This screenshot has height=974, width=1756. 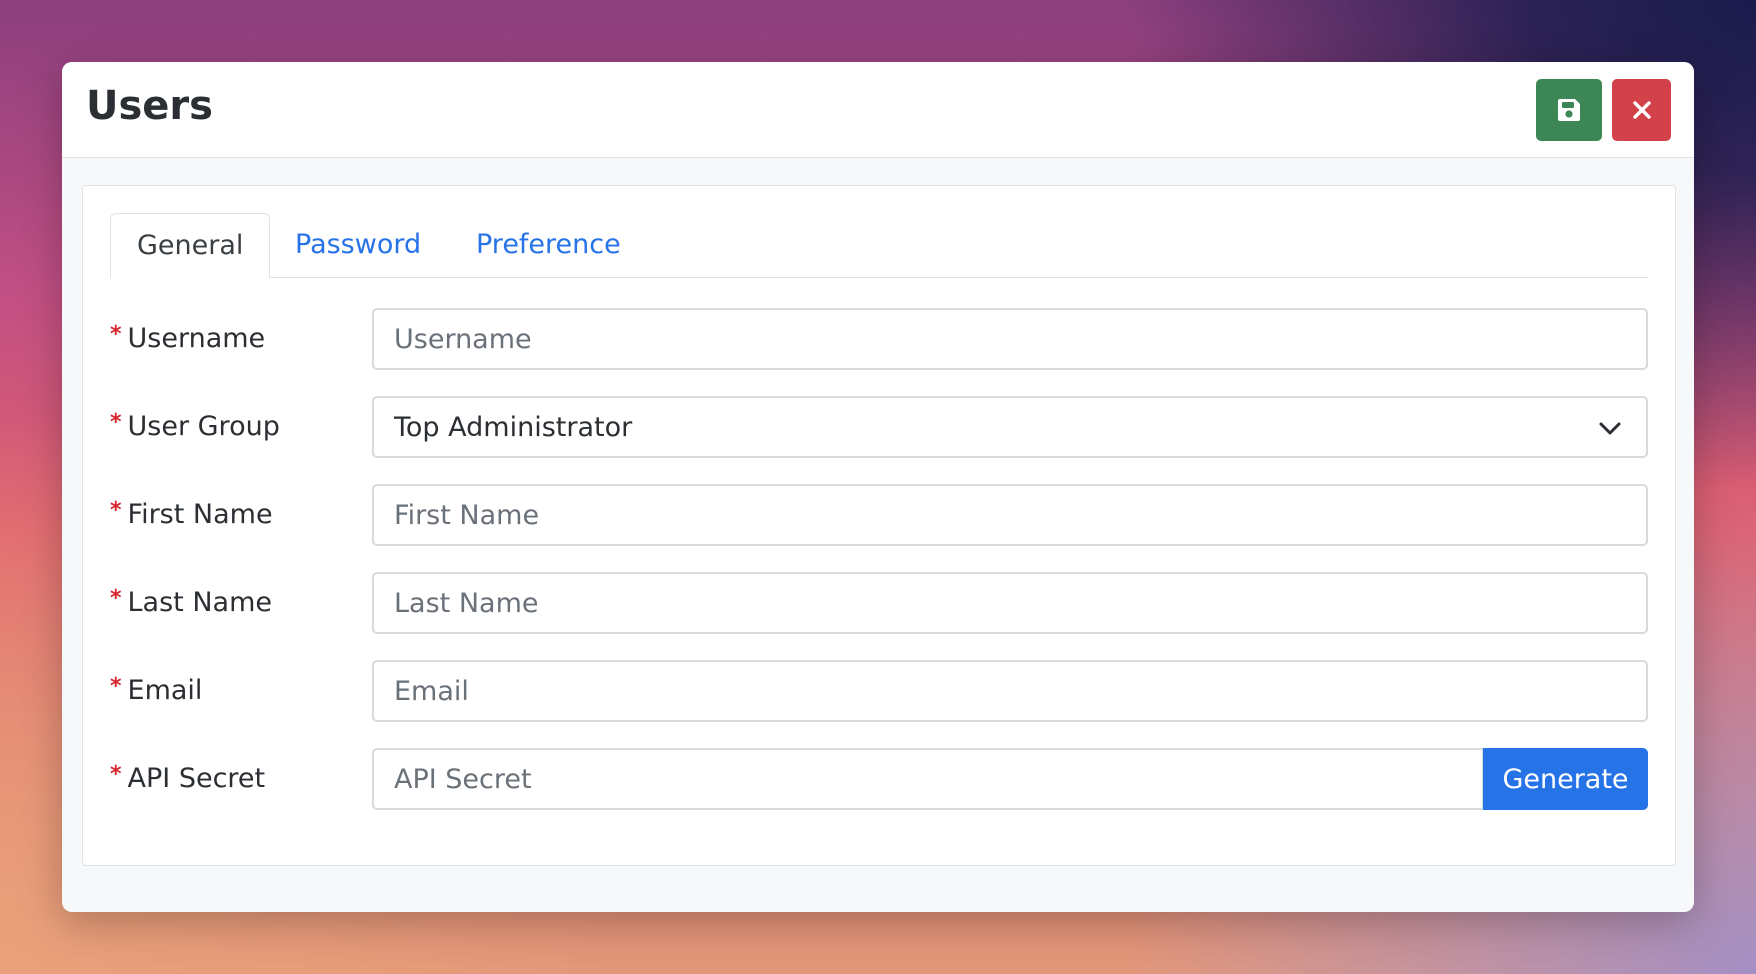 What do you see at coordinates (188, 778) in the screenshot?
I see `api-secret-label: * API Secret` at bounding box center [188, 778].